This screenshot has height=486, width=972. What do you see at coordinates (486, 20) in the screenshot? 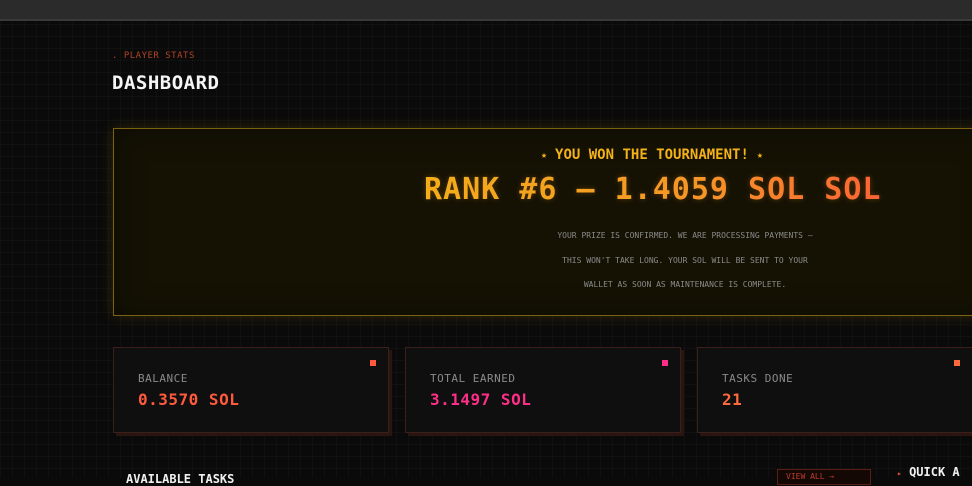
I see `top-bar-divider` at bounding box center [486, 20].